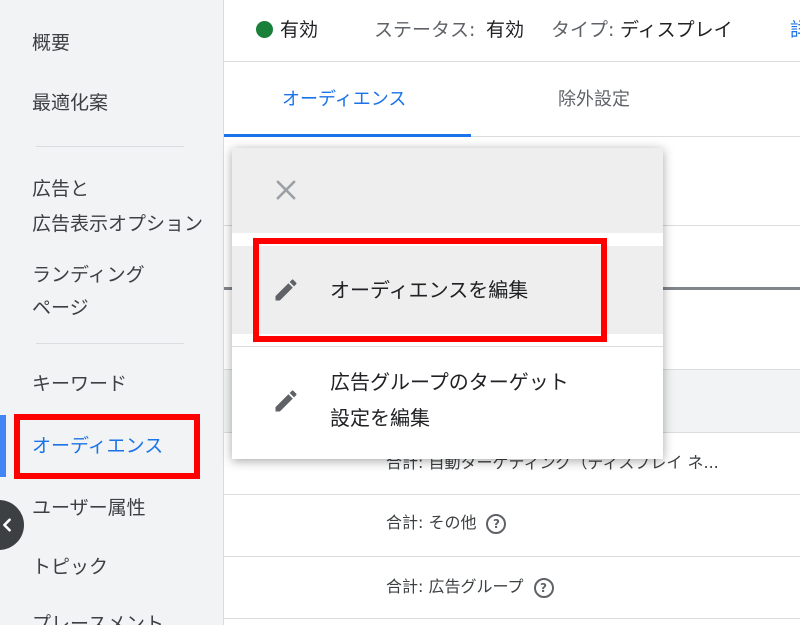 This screenshot has height=625, width=800. I want to click on sidebar-item-audiences: オーディエンス, so click(97, 446).